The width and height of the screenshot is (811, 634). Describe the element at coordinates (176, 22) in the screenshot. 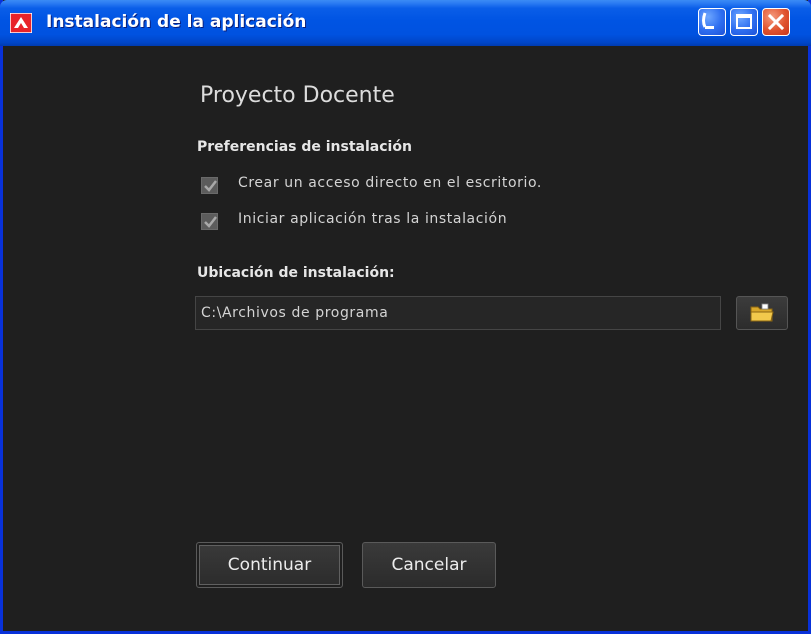

I see `window-title: Instalación de la aplicación` at that location.